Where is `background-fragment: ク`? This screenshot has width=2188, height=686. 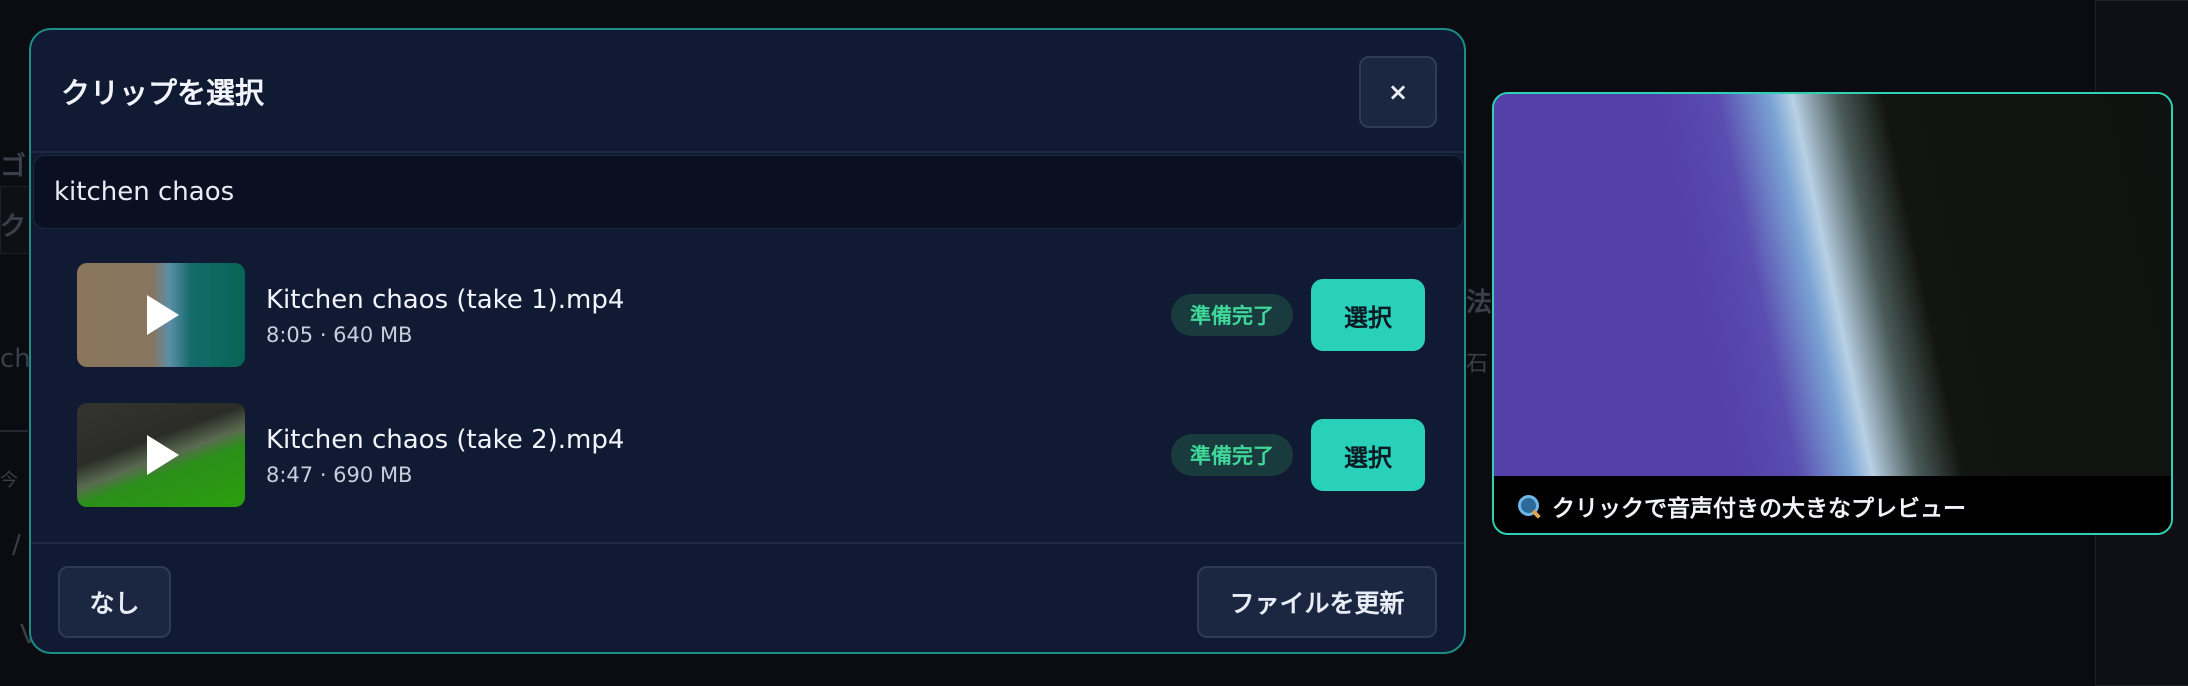
background-fragment: ク is located at coordinates (13, 227).